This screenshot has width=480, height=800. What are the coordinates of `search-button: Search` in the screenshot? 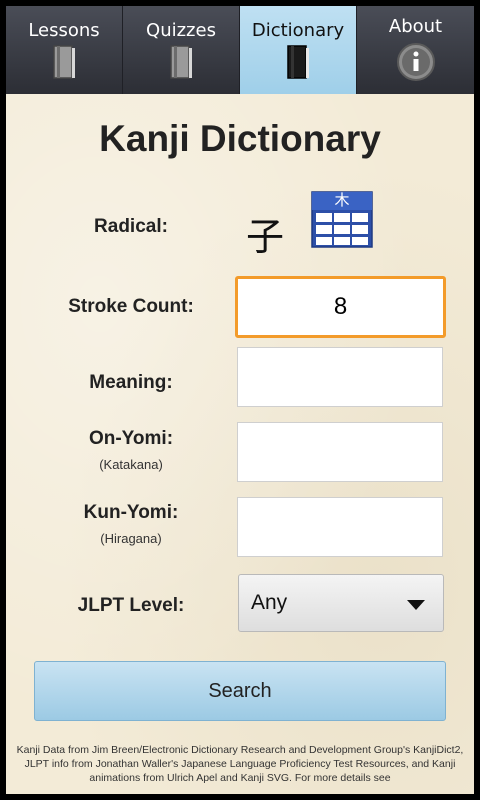 It's located at (240, 691).